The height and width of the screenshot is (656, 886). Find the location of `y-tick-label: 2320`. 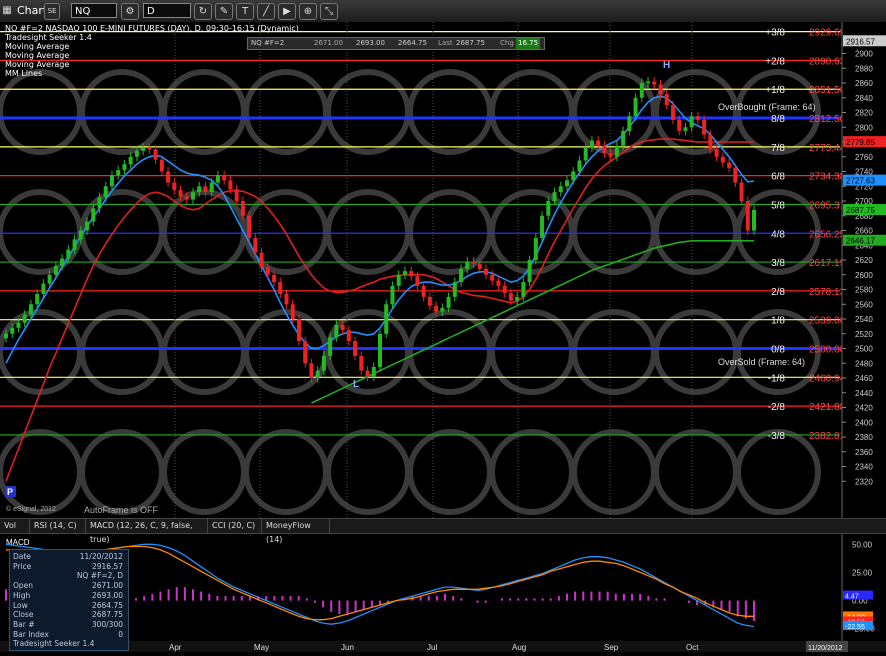

y-tick-label: 2320 is located at coordinates (864, 481).